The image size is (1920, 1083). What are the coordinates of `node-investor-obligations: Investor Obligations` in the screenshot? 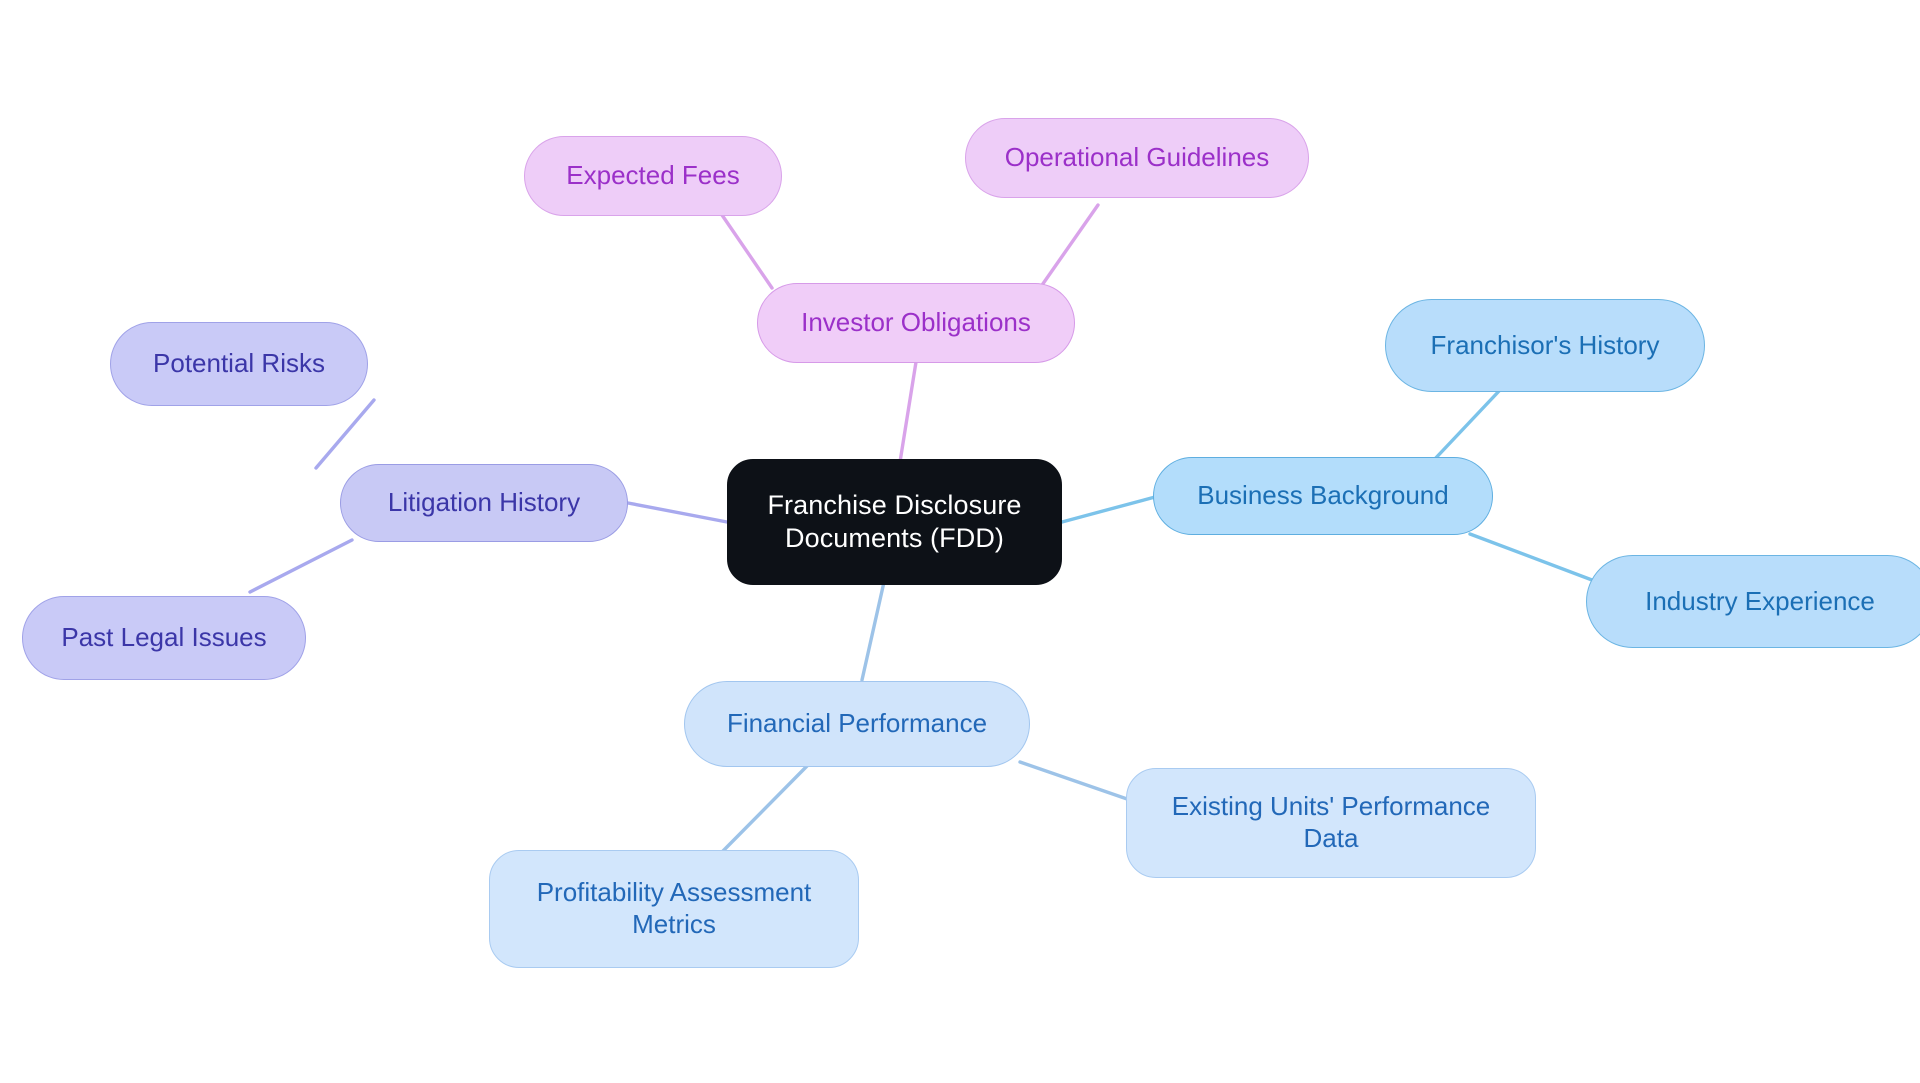 It's located at (916, 323).